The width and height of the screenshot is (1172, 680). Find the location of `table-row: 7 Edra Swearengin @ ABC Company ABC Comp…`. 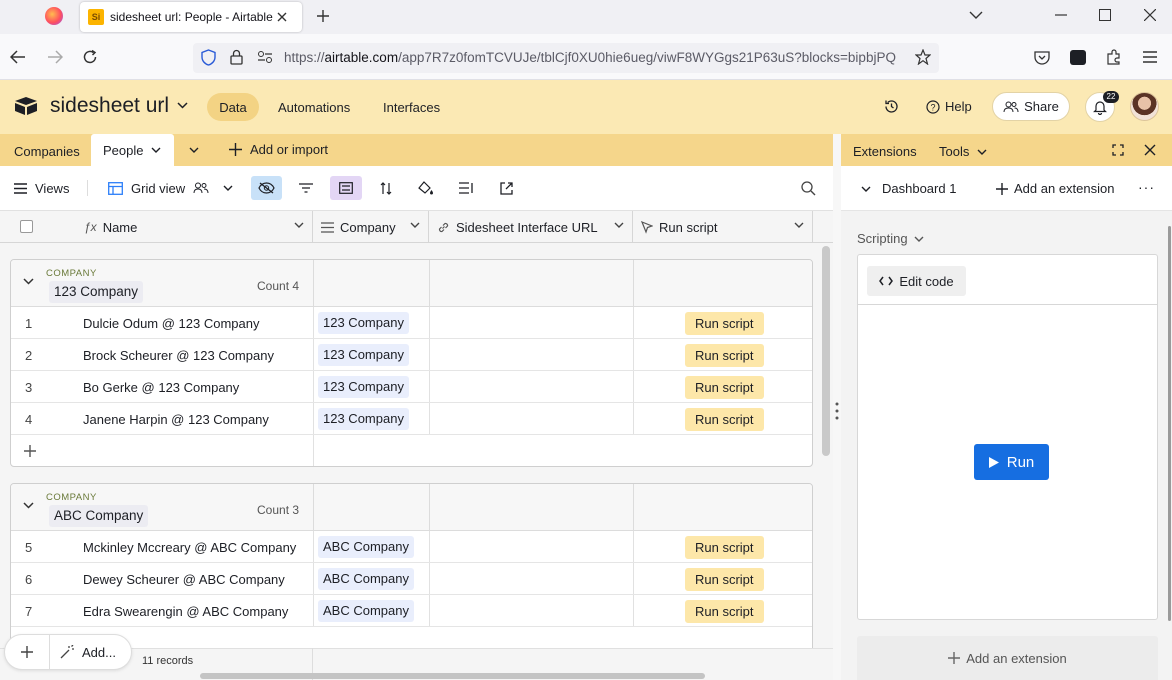

table-row: 7 Edra Swearengin @ ABC Company ABC Comp… is located at coordinates (411, 611).